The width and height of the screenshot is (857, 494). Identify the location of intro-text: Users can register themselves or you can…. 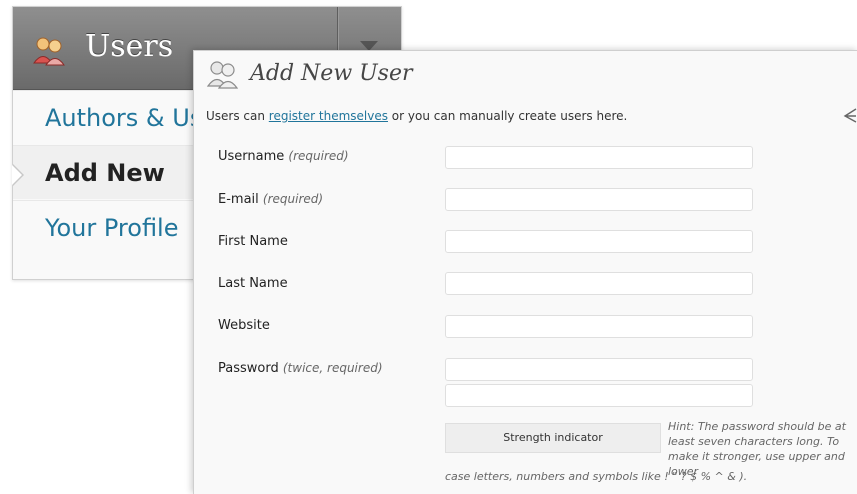
(416, 116).